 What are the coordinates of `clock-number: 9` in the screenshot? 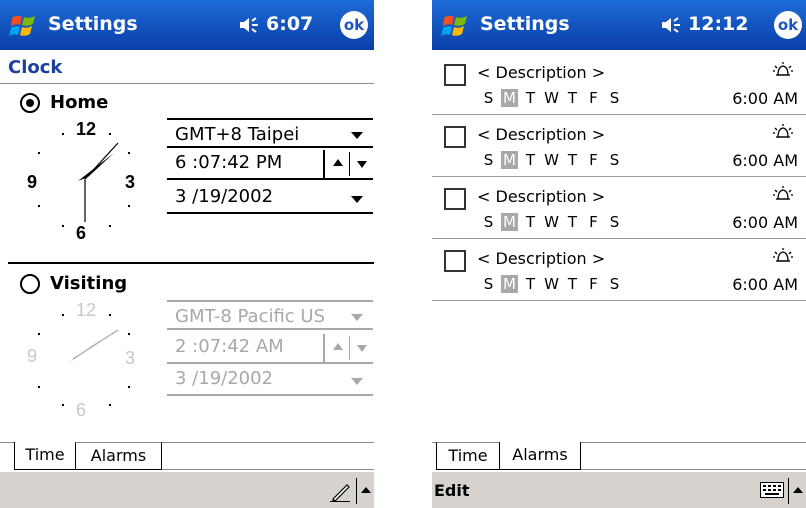 It's located at (32, 356).